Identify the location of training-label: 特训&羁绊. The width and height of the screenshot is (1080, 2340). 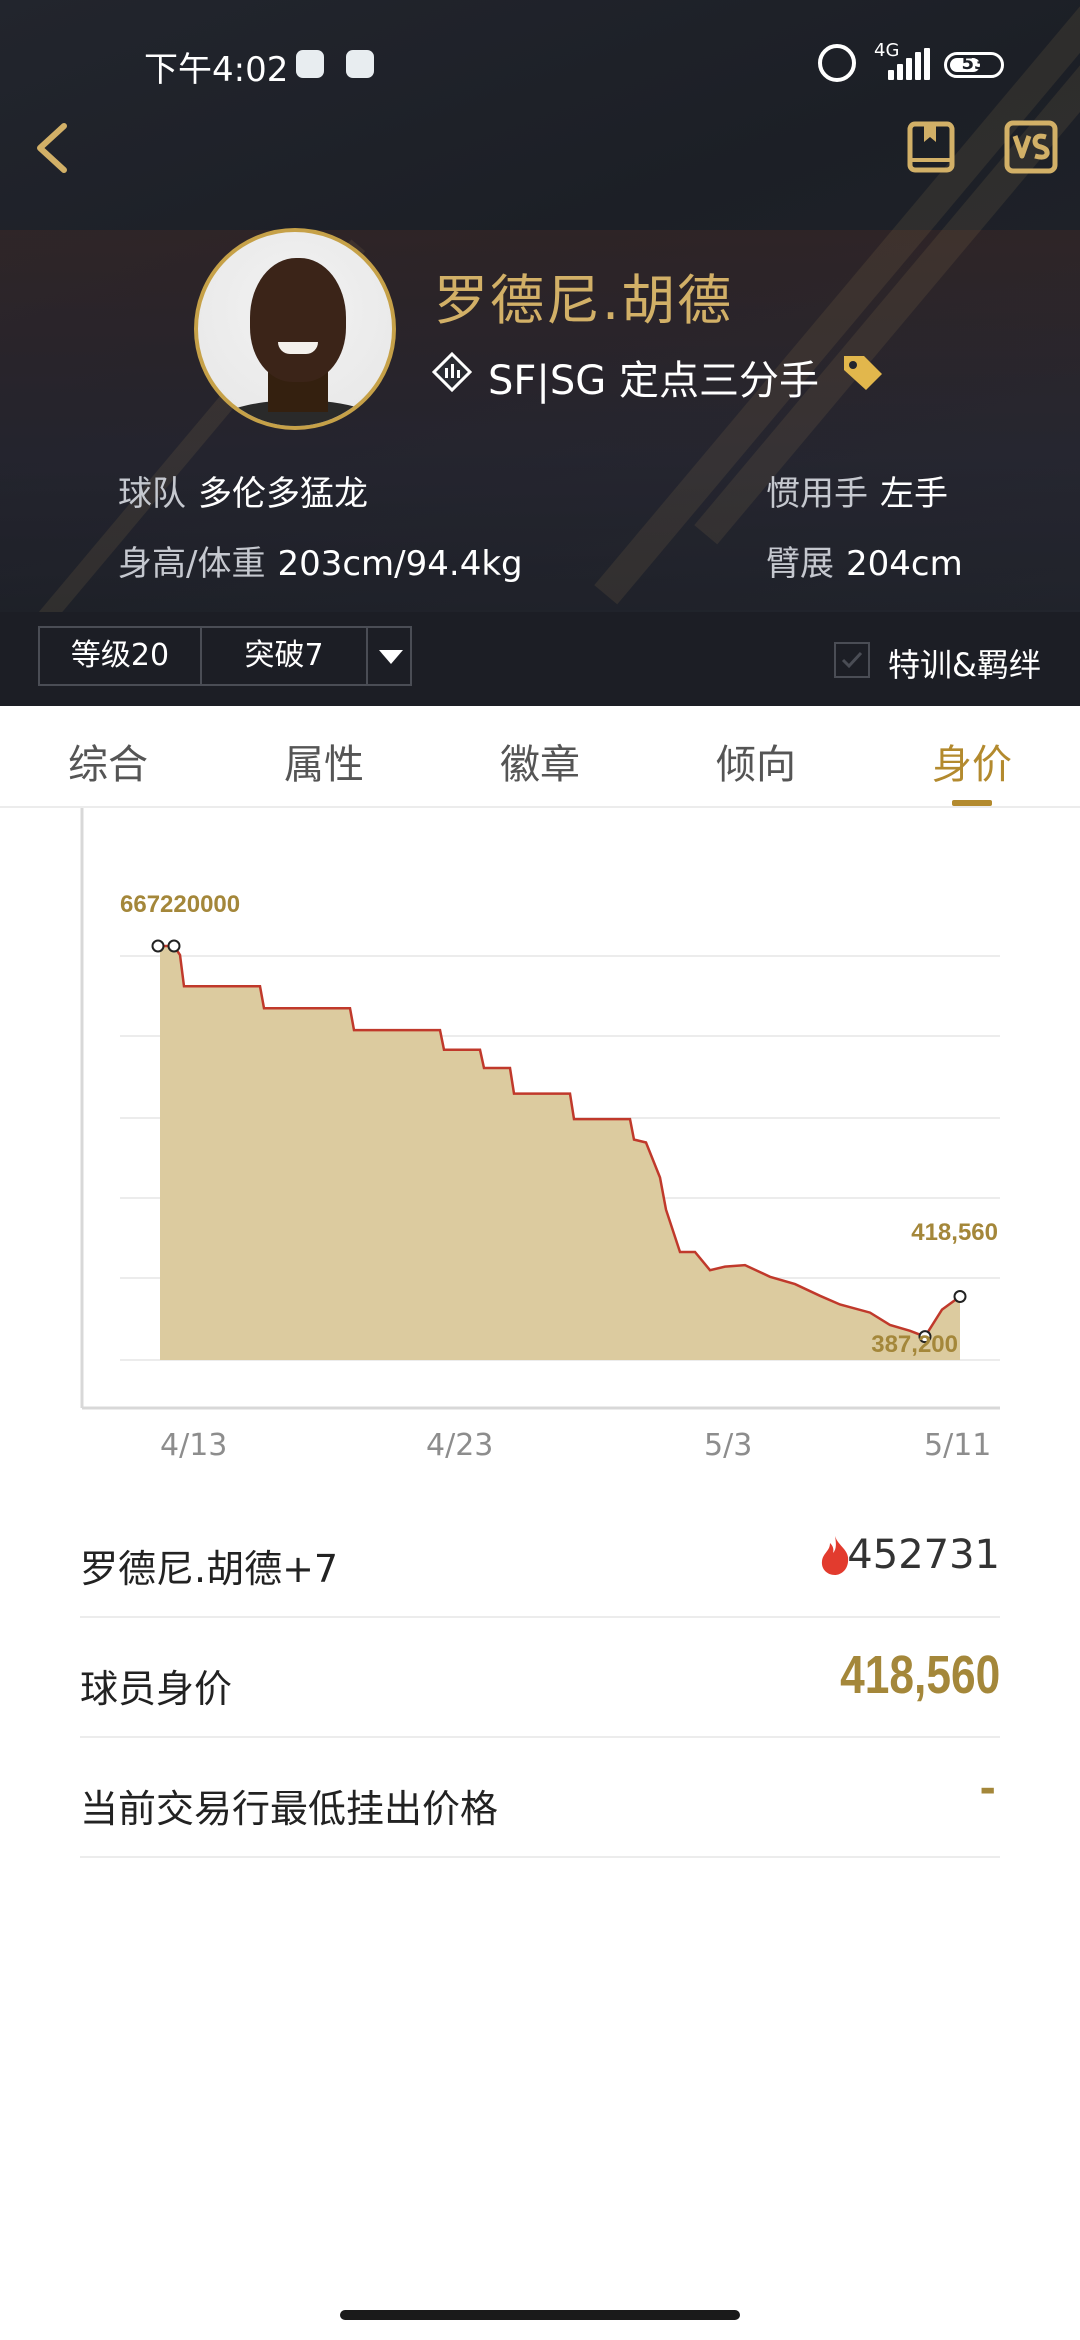
(964, 663).